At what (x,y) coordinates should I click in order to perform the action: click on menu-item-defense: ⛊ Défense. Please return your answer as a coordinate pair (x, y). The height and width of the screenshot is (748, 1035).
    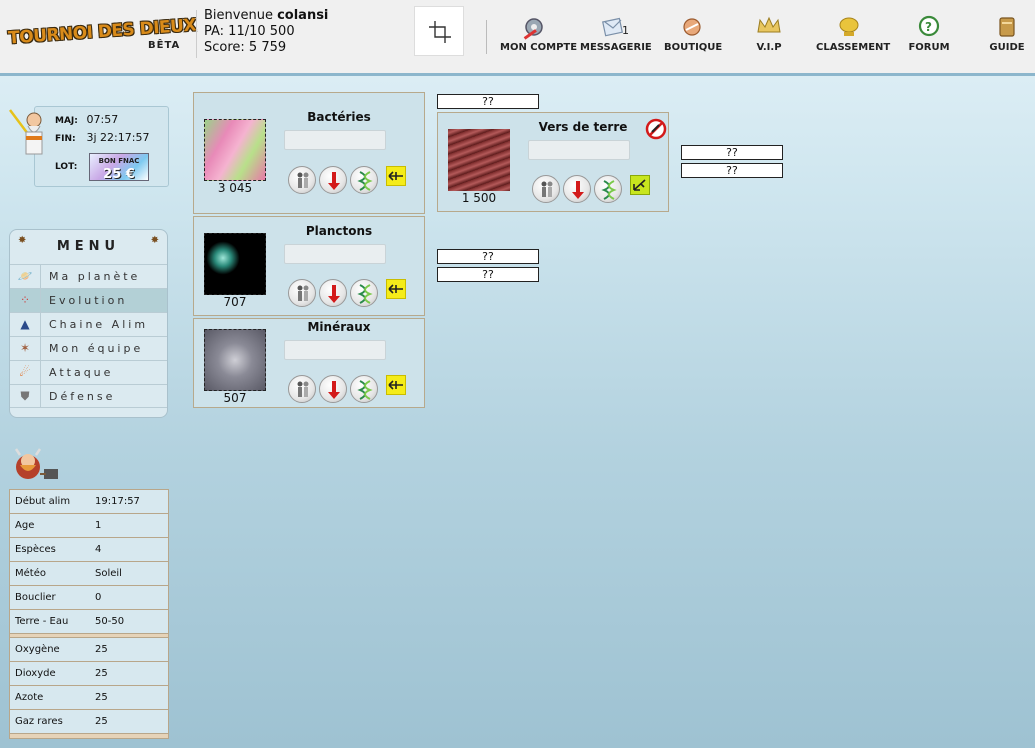
    Looking at the image, I should click on (88, 396).